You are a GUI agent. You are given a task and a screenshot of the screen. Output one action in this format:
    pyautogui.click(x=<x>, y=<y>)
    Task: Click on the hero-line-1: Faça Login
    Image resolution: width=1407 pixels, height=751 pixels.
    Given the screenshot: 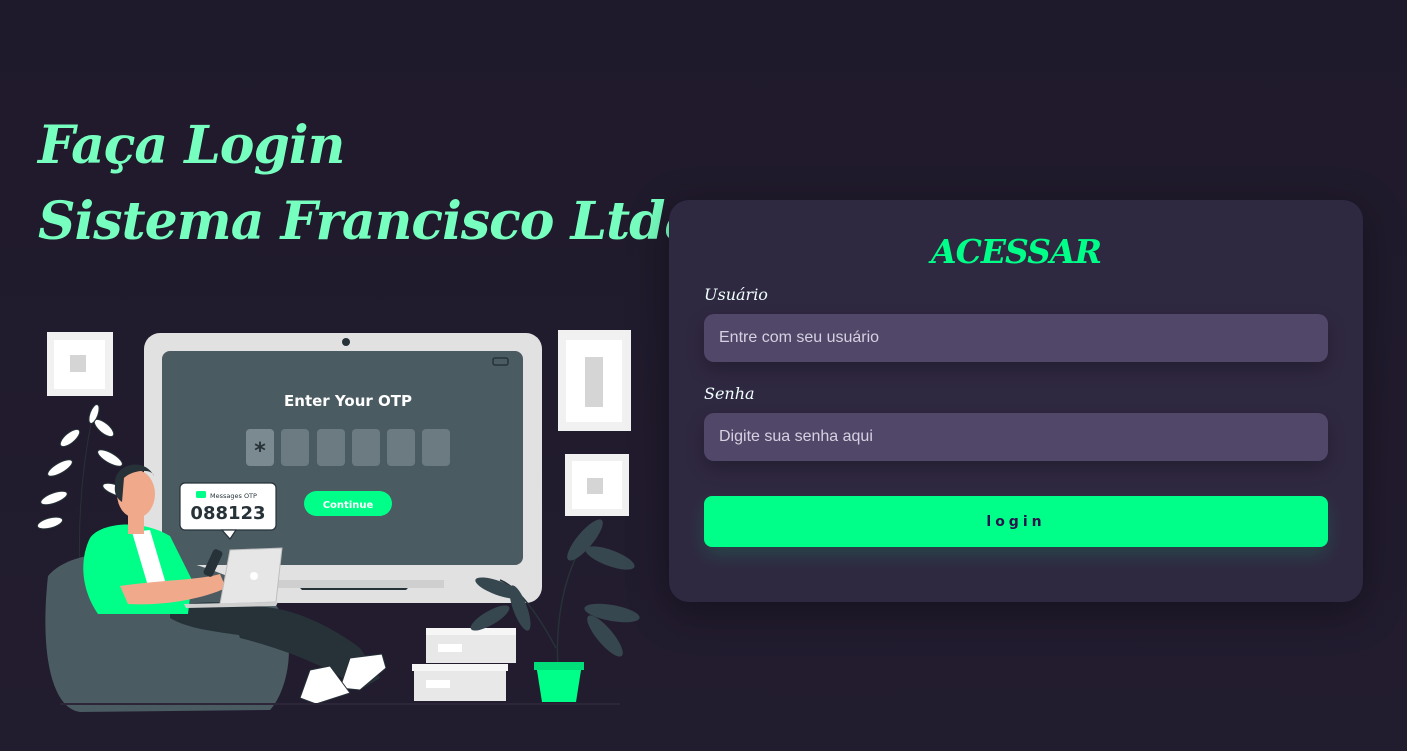 What is the action you would take?
    pyautogui.click(x=191, y=145)
    